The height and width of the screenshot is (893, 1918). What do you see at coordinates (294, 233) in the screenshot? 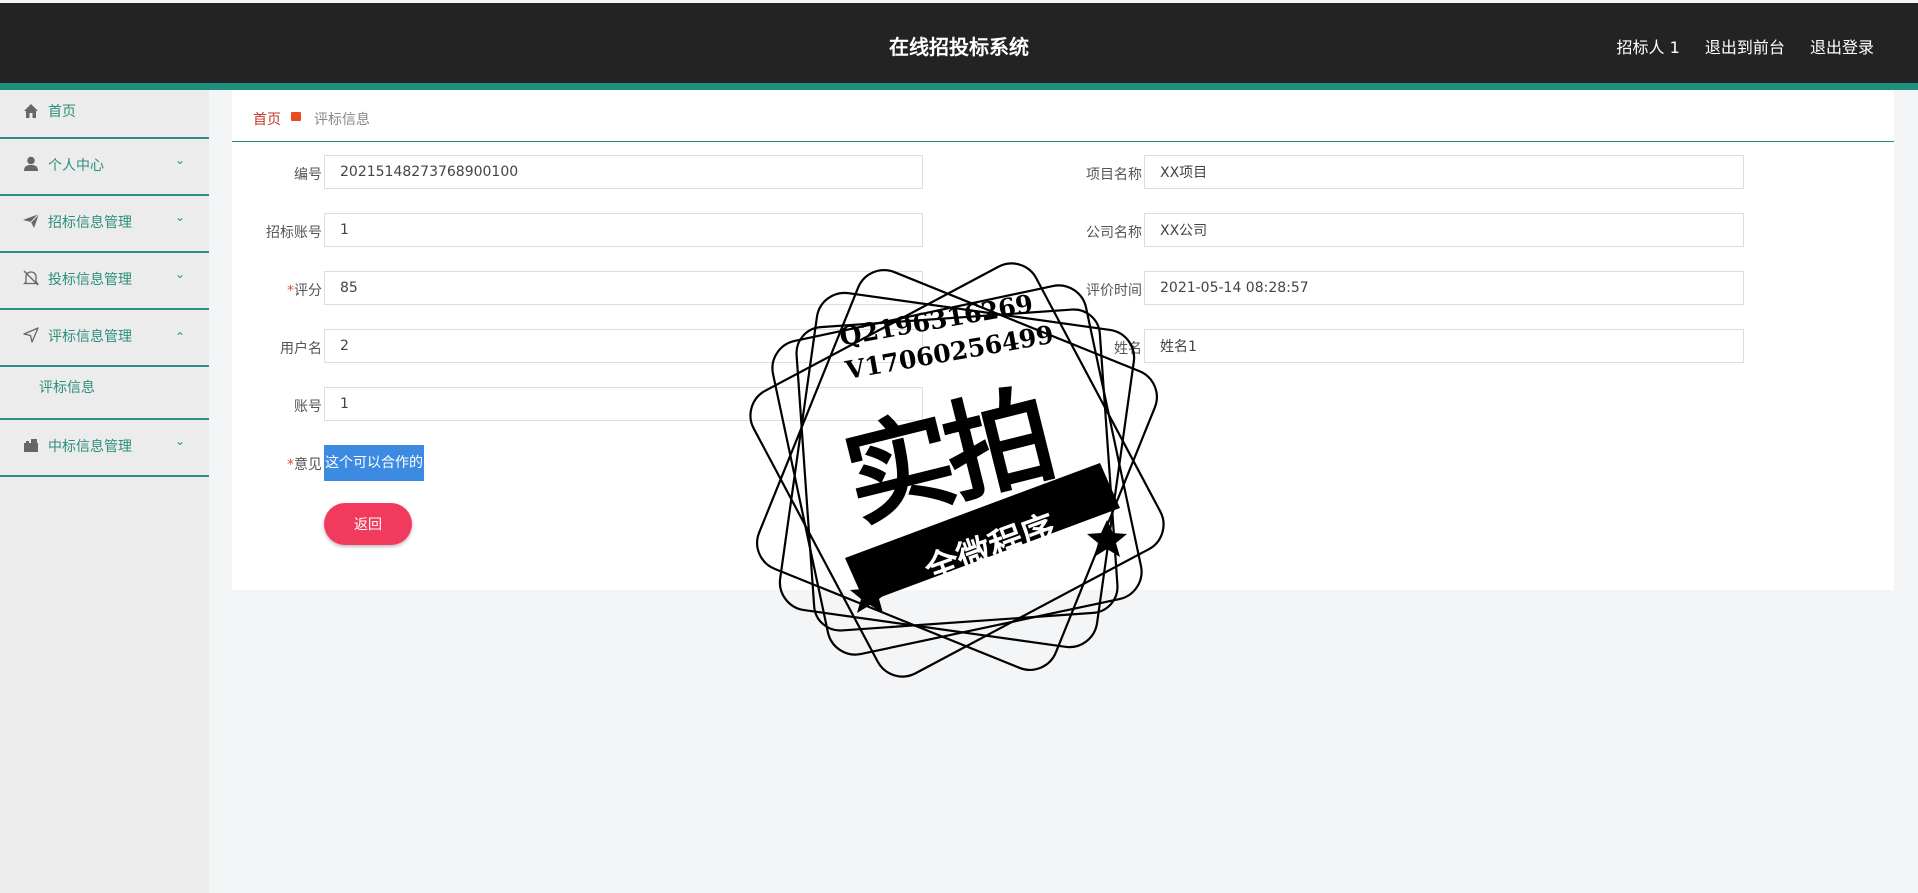
I see `tender-account-label: 招标账号` at bounding box center [294, 233].